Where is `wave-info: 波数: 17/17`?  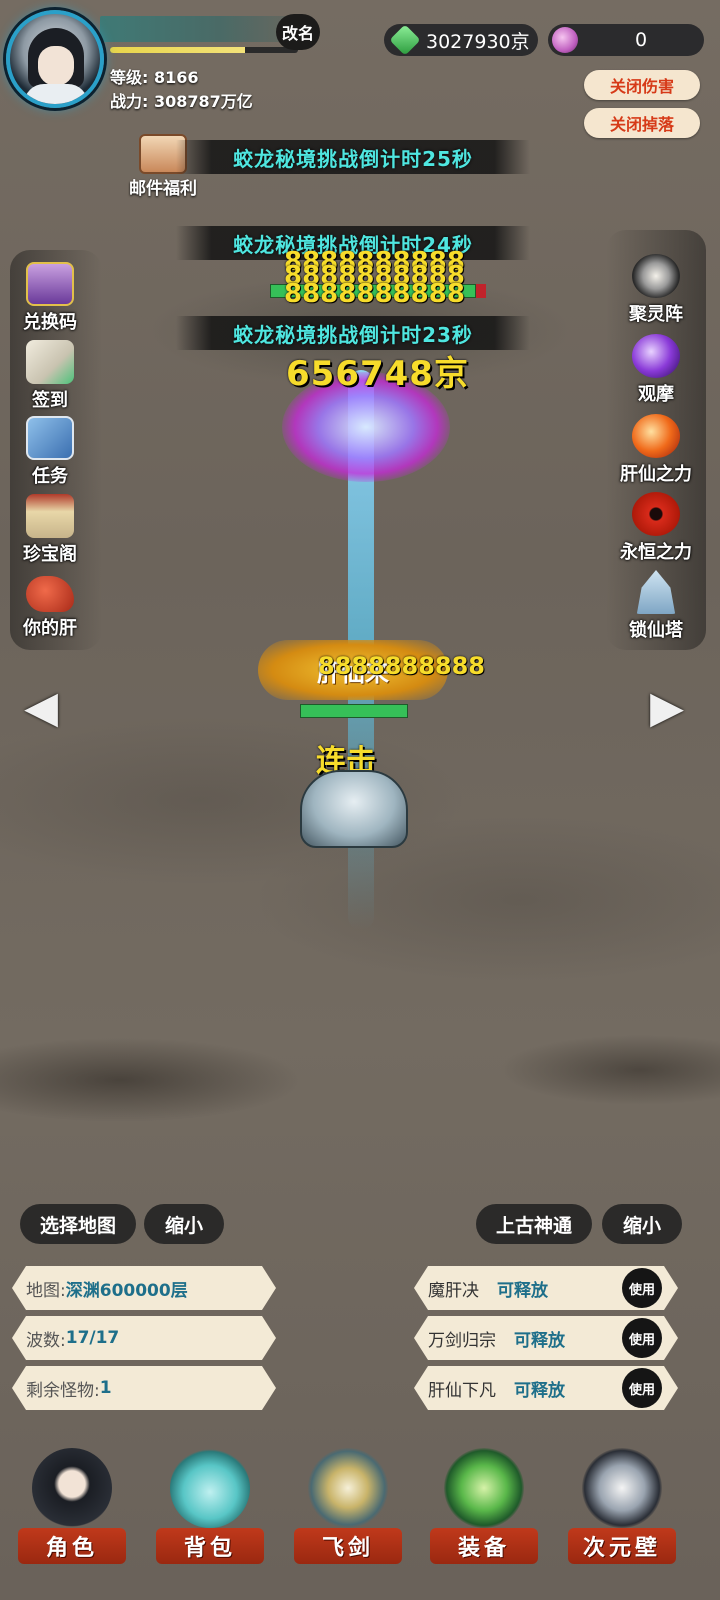 wave-info: 波数: 17/17 is located at coordinates (144, 1338).